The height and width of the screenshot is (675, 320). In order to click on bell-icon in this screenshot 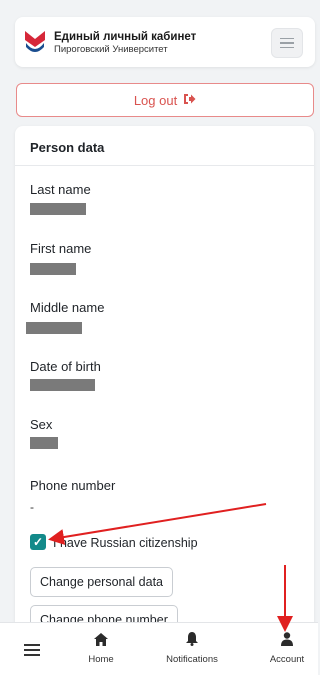, I will do `click(192, 639)`.